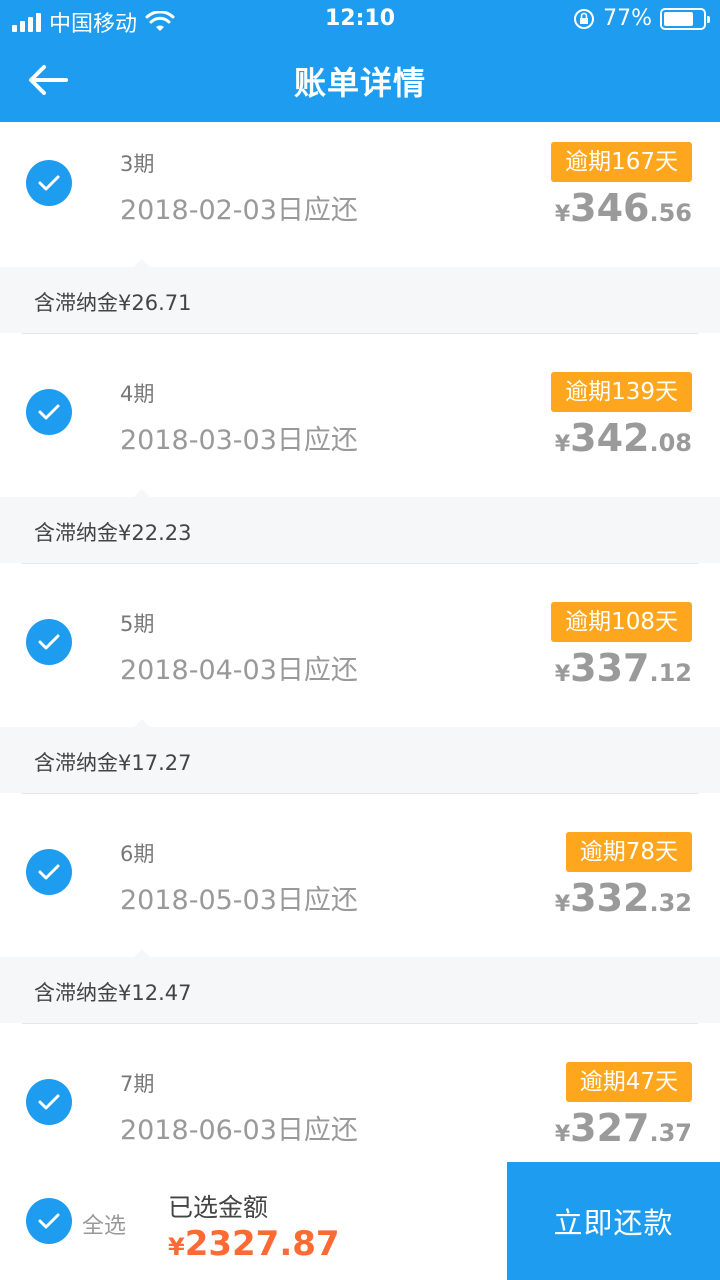 The width and height of the screenshot is (720, 1280). I want to click on bill-due-date: 2018-03-03日应还, so click(239, 440).